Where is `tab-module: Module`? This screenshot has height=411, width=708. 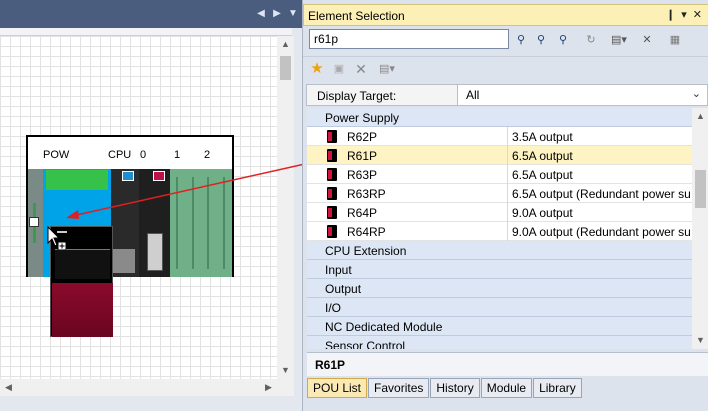
tab-module: Module is located at coordinates (506, 388).